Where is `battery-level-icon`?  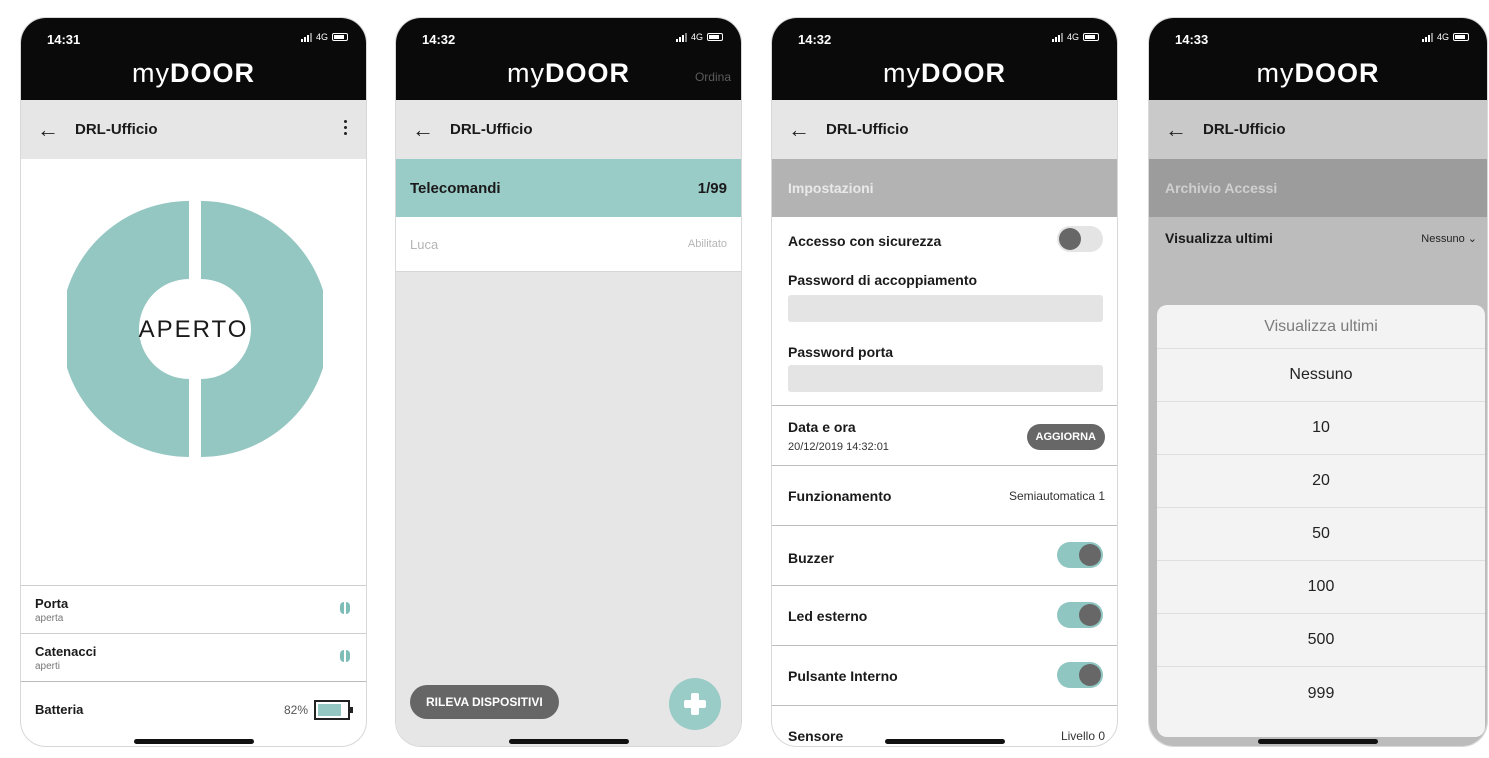 battery-level-icon is located at coordinates (333, 710).